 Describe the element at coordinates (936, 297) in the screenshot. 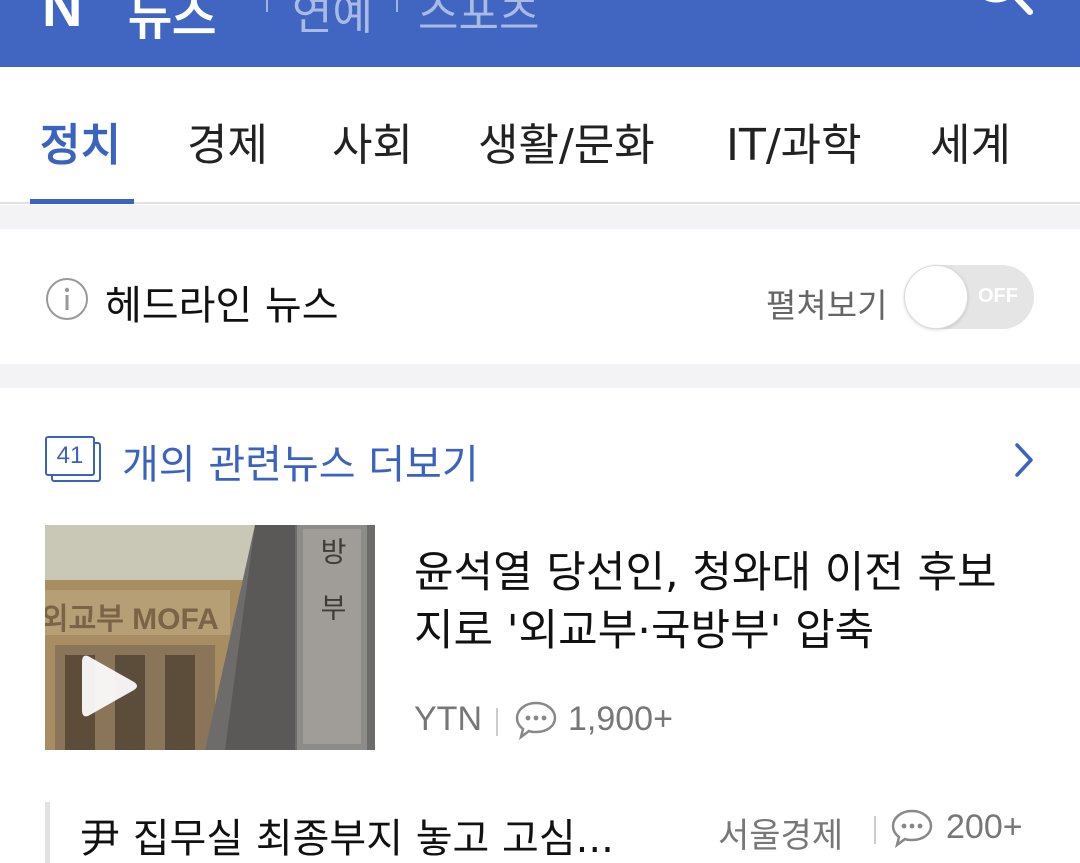

I see `toggle-knob` at that location.